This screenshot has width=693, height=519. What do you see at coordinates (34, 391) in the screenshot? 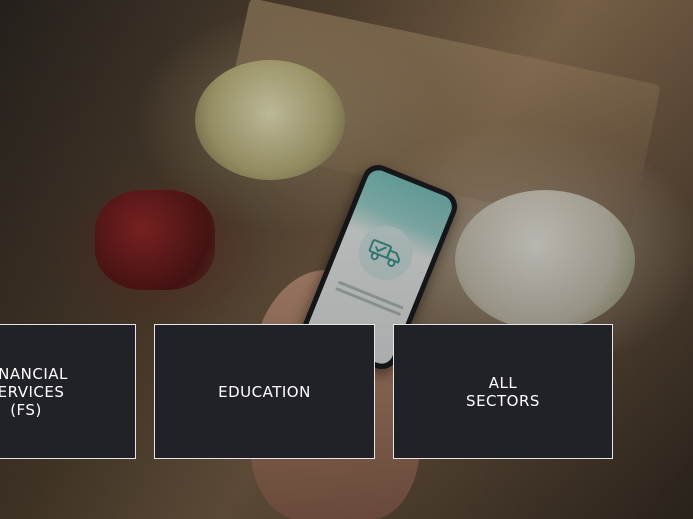
I see `sector-tile-label: FINANCIAL SERVICES (FS)` at bounding box center [34, 391].